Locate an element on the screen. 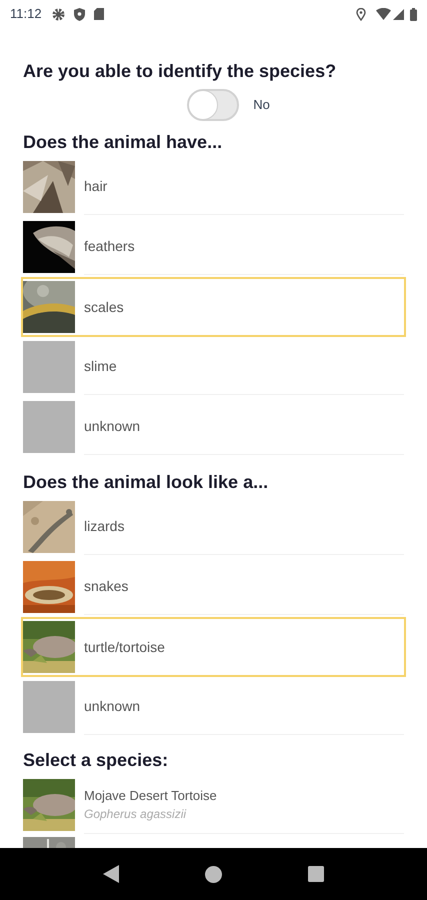 This screenshot has height=900, width=427. option-row: lizards is located at coordinates (213, 527).